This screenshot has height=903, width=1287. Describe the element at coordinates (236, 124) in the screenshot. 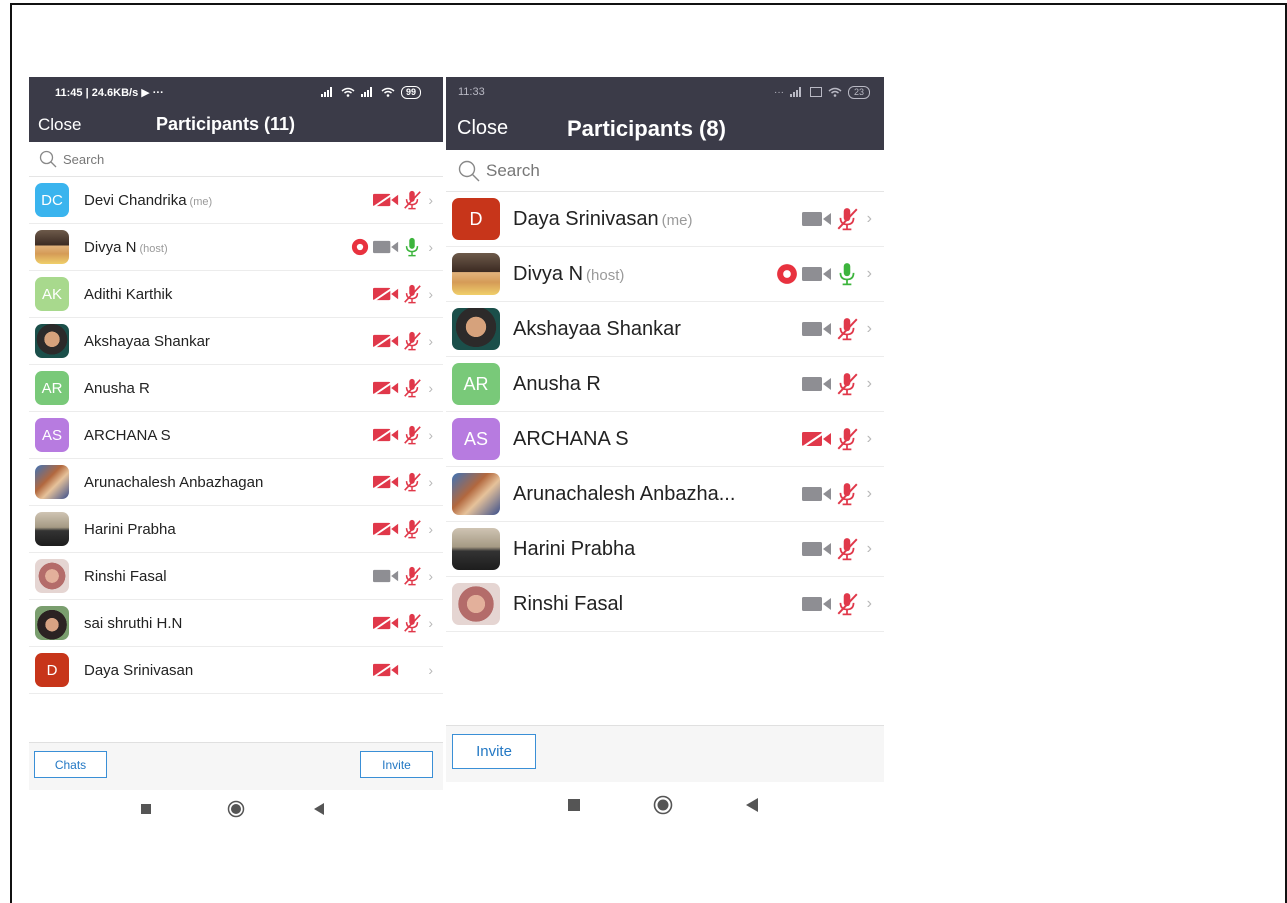

I see `title-bar: Close Participants (11)` at that location.